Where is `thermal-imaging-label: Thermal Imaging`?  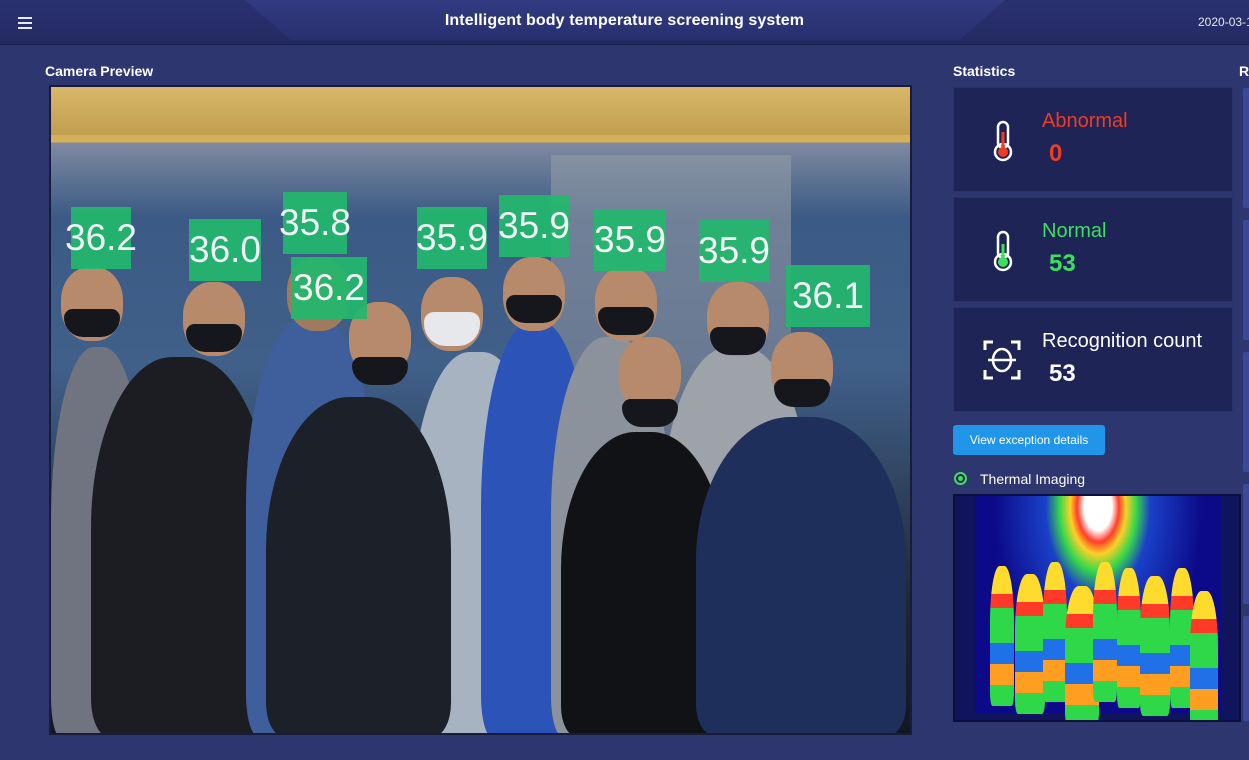 thermal-imaging-label: Thermal Imaging is located at coordinates (1033, 479).